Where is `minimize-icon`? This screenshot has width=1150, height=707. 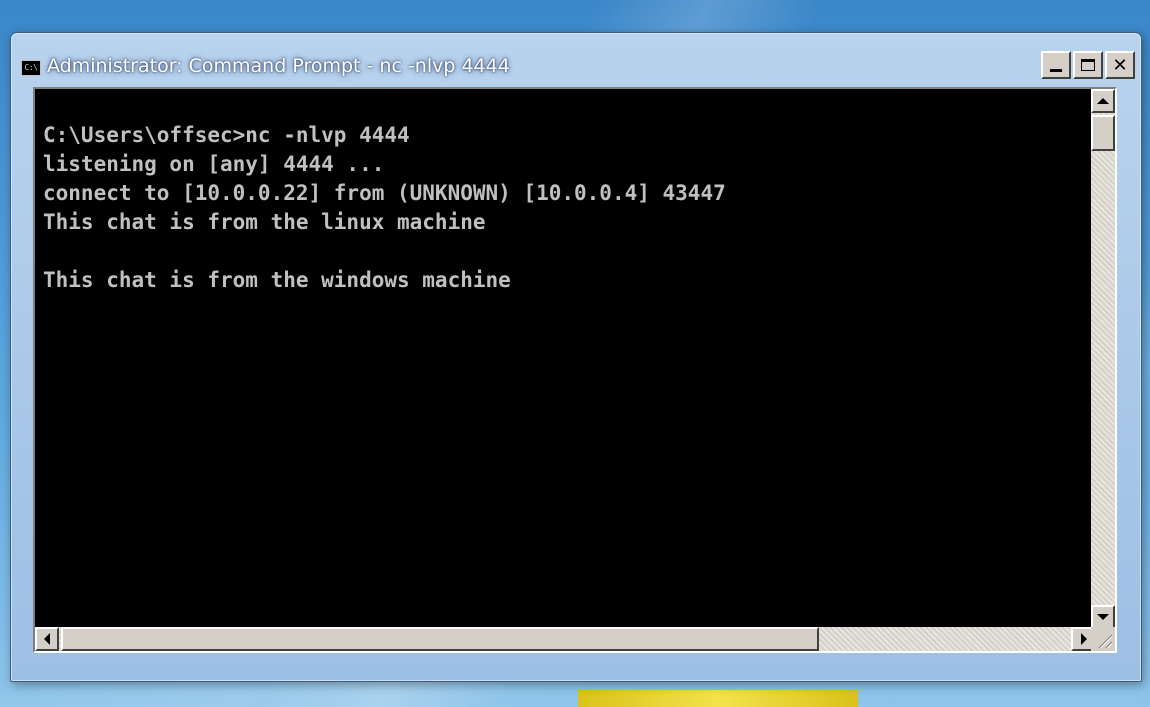 minimize-icon is located at coordinates (1056, 70).